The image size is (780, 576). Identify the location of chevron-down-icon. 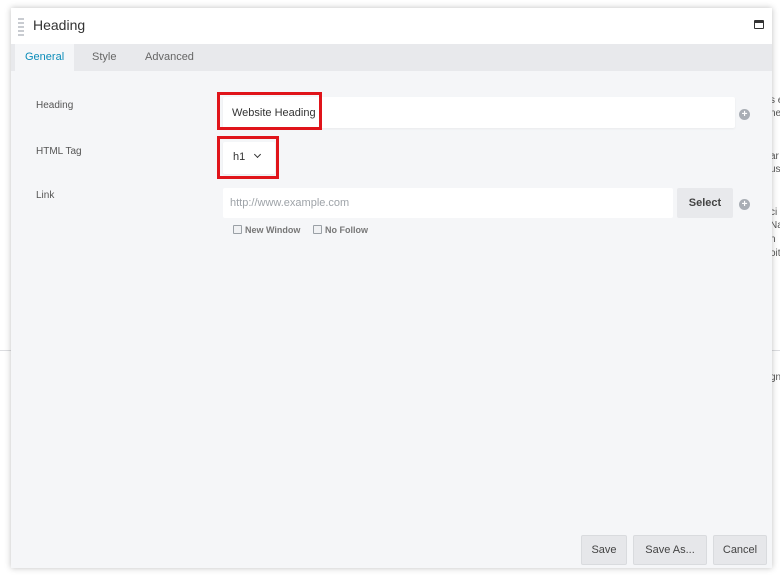
(257, 154).